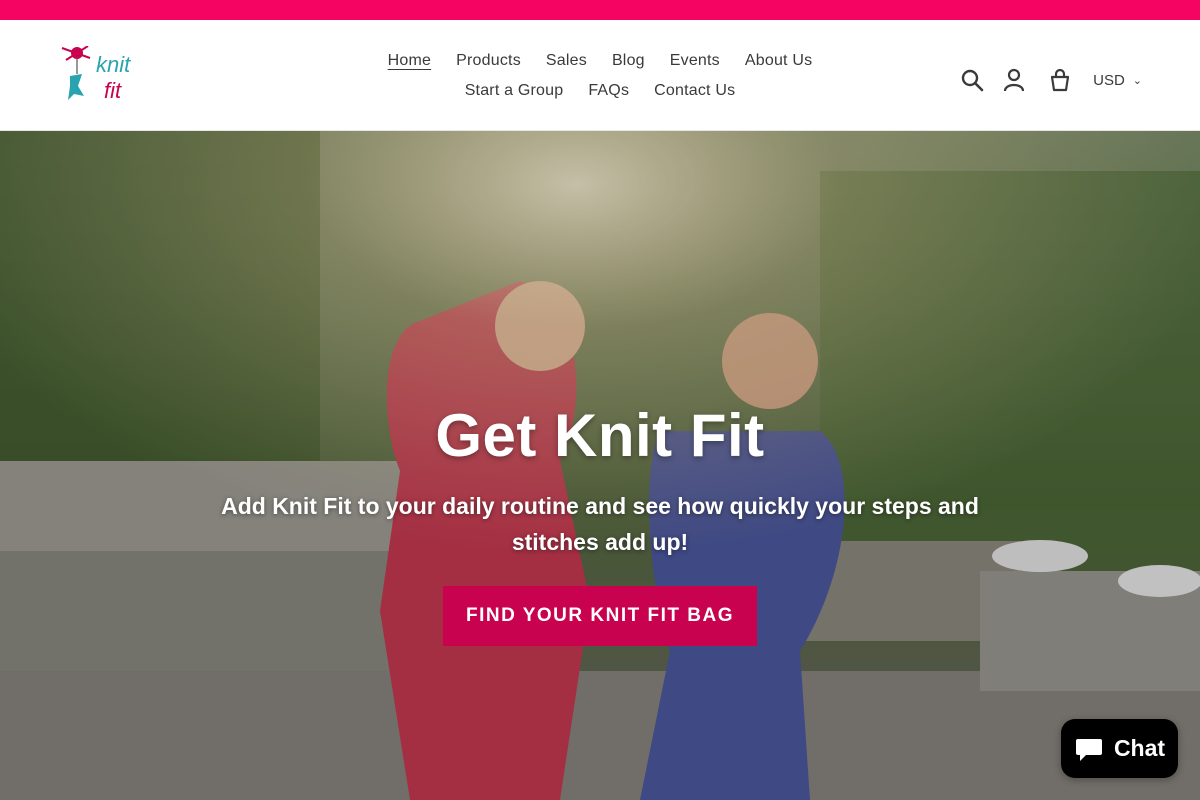  What do you see at coordinates (488, 61) in the screenshot?
I see `nav-products: Products` at bounding box center [488, 61].